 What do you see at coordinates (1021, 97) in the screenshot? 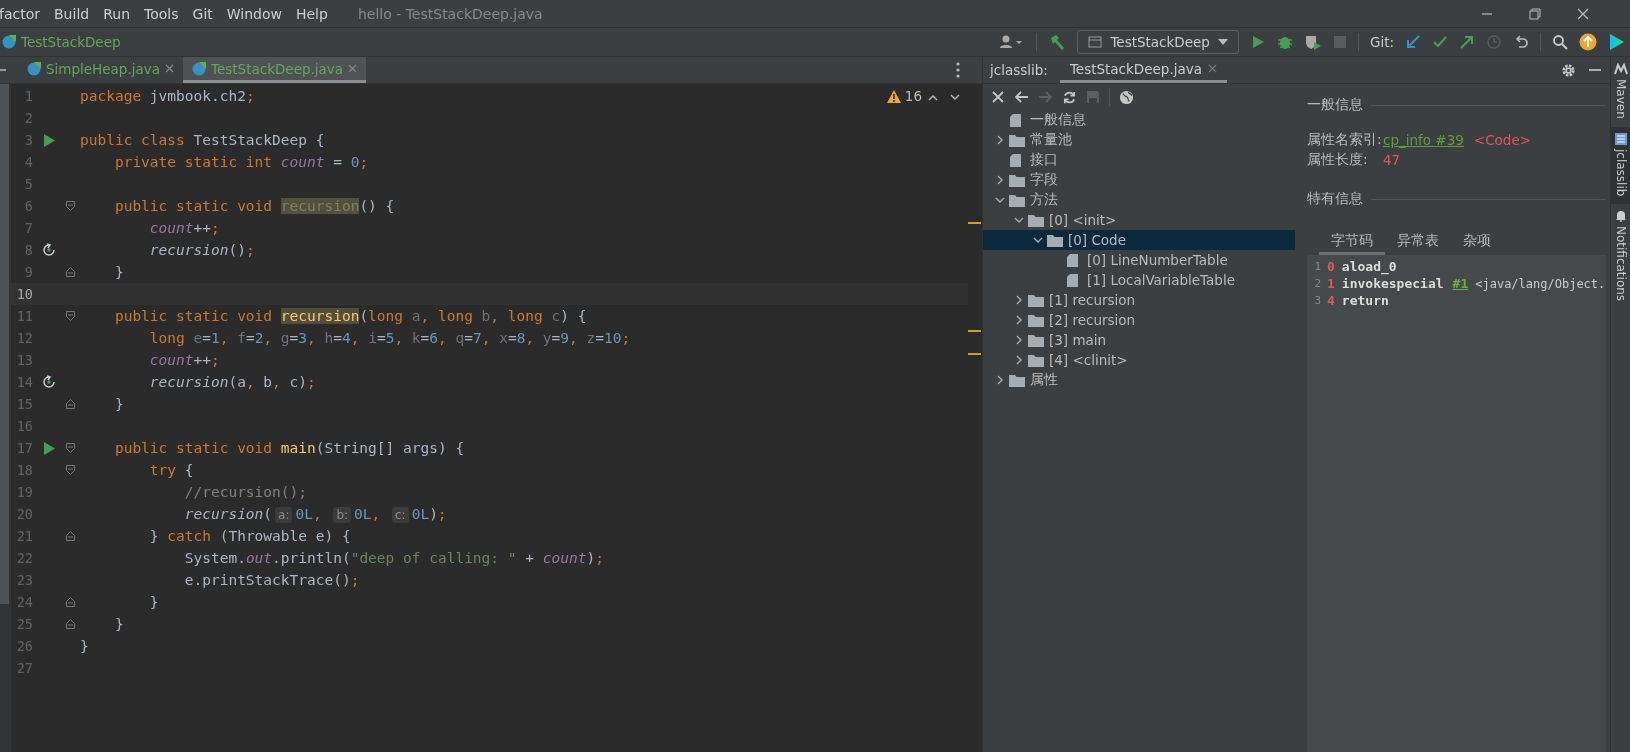
I see `back-icon` at bounding box center [1021, 97].